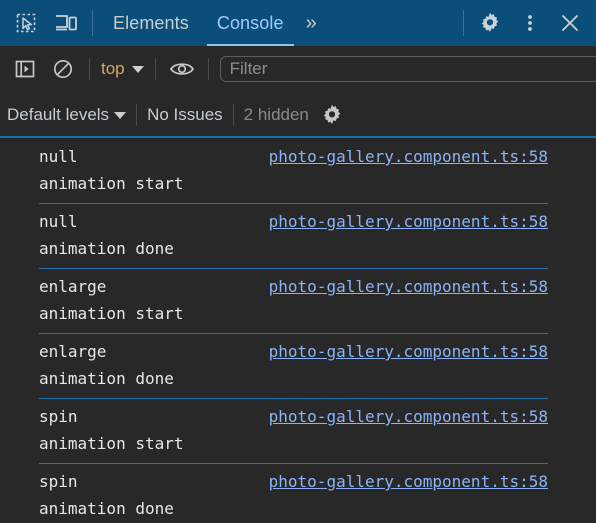 Image resolution: width=596 pixels, height=523 pixels. I want to click on tab-console: Console, so click(250, 23).